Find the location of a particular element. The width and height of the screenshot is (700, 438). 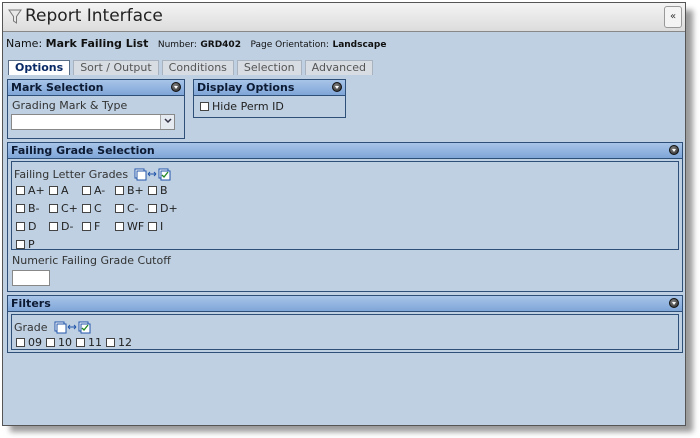

grade-level-label: 12 is located at coordinates (125, 342).